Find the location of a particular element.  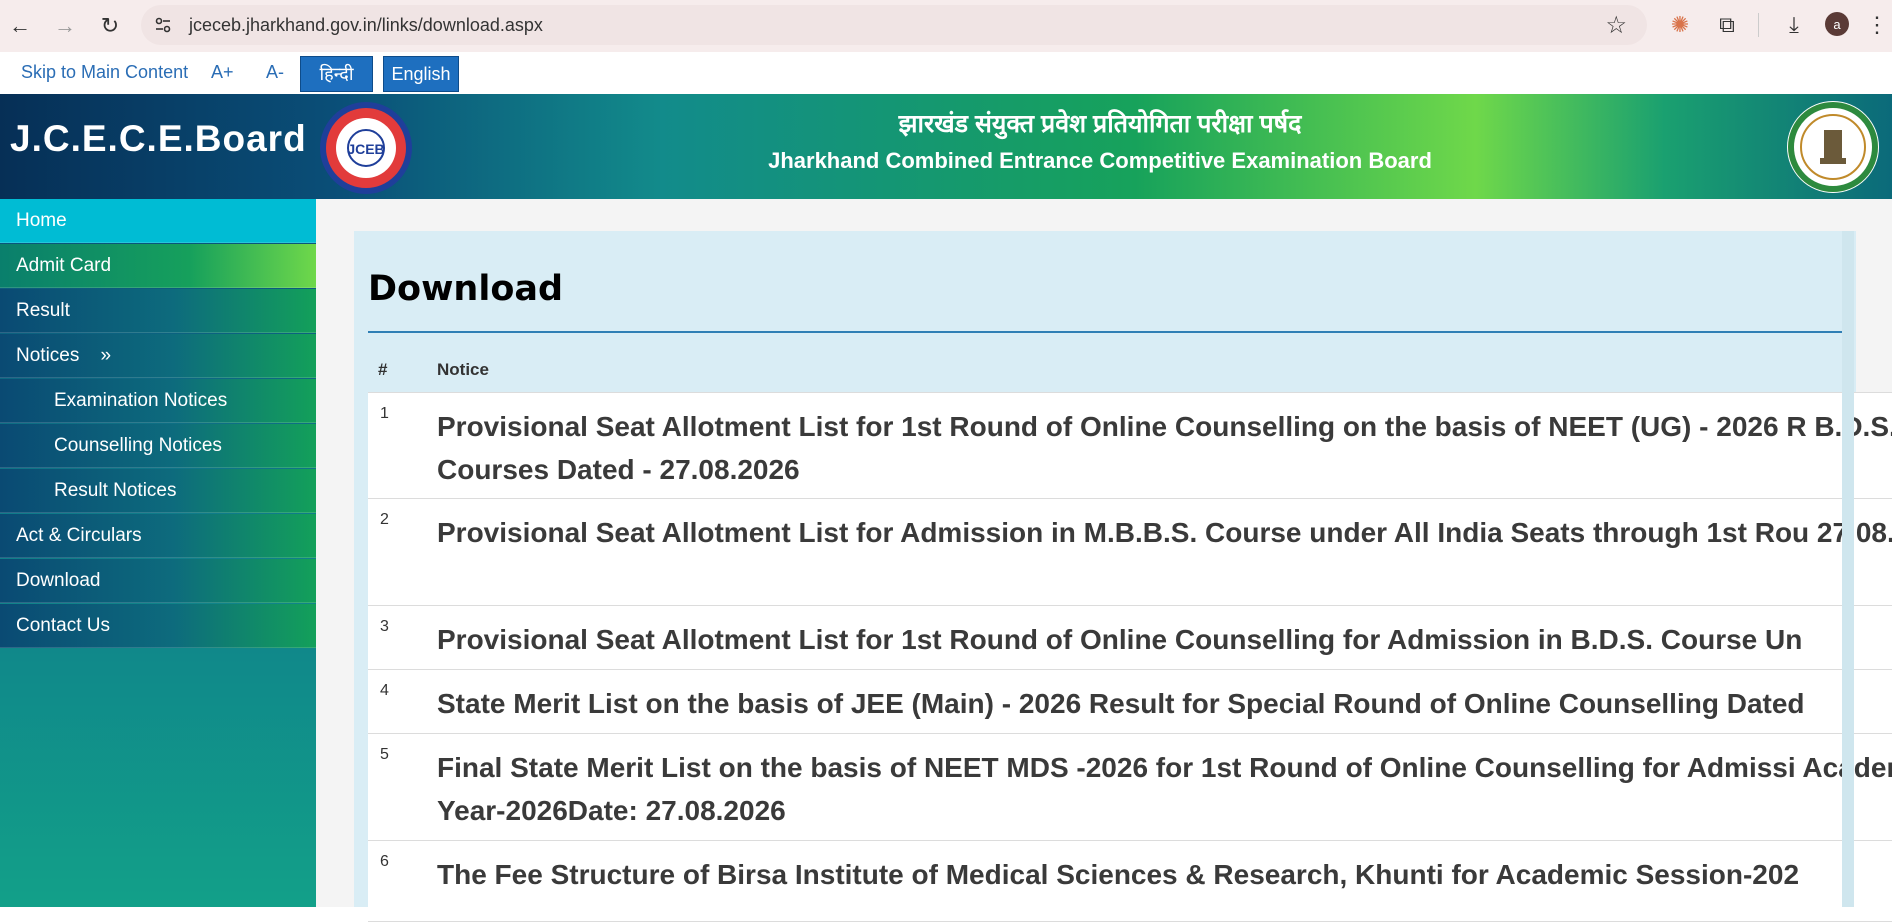

extension-icon: ✺ is located at coordinates (1680, 25).